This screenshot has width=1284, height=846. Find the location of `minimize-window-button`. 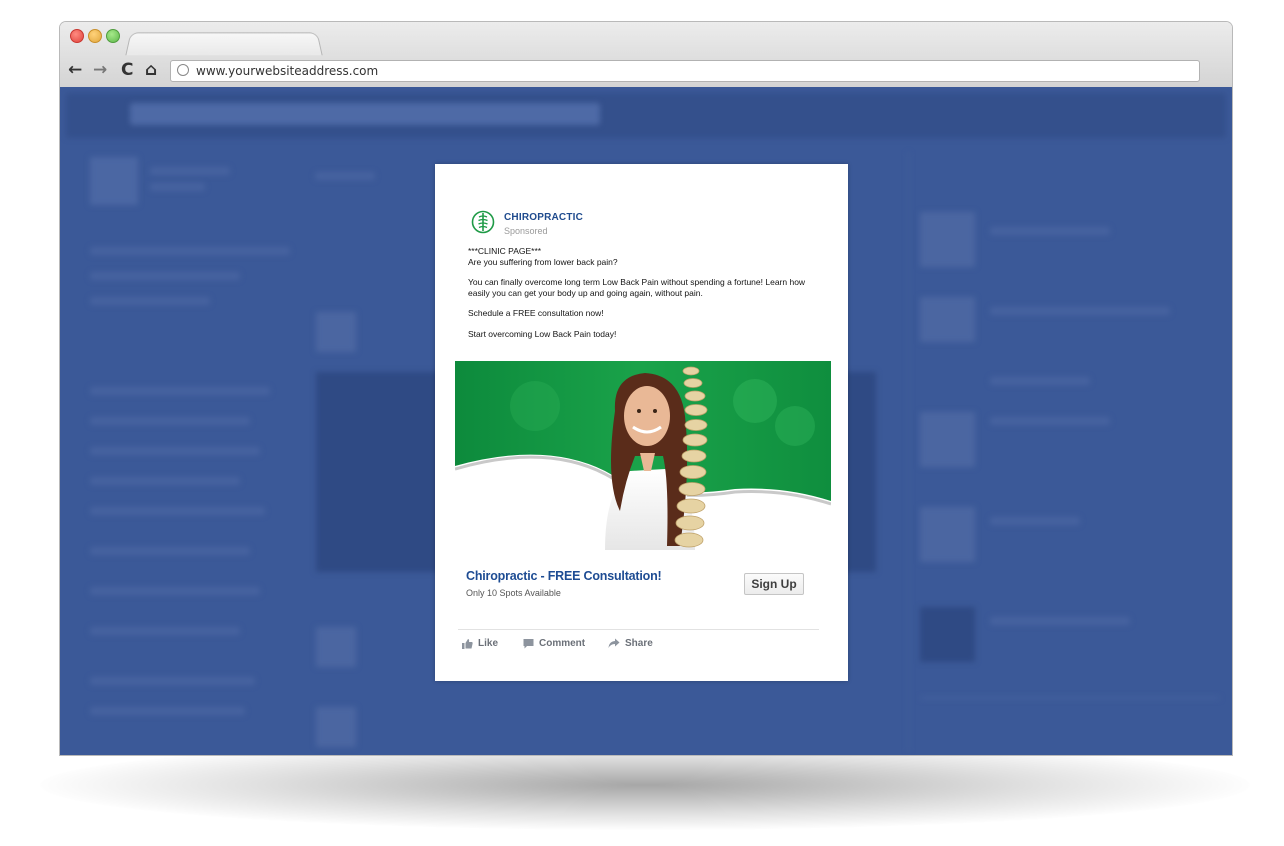

minimize-window-button is located at coordinates (95, 36).